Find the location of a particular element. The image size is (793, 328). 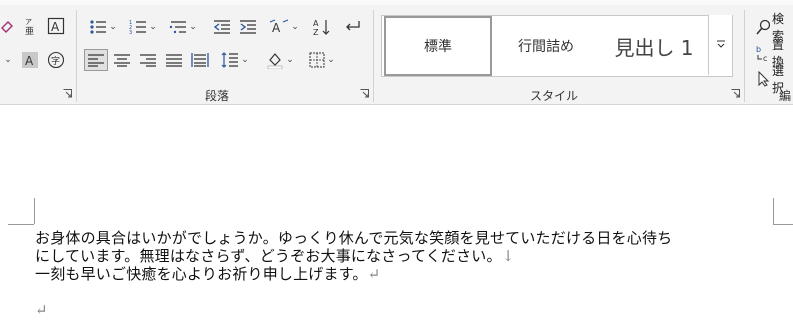

enclosed-character-icon: 字 is located at coordinates (56, 60).